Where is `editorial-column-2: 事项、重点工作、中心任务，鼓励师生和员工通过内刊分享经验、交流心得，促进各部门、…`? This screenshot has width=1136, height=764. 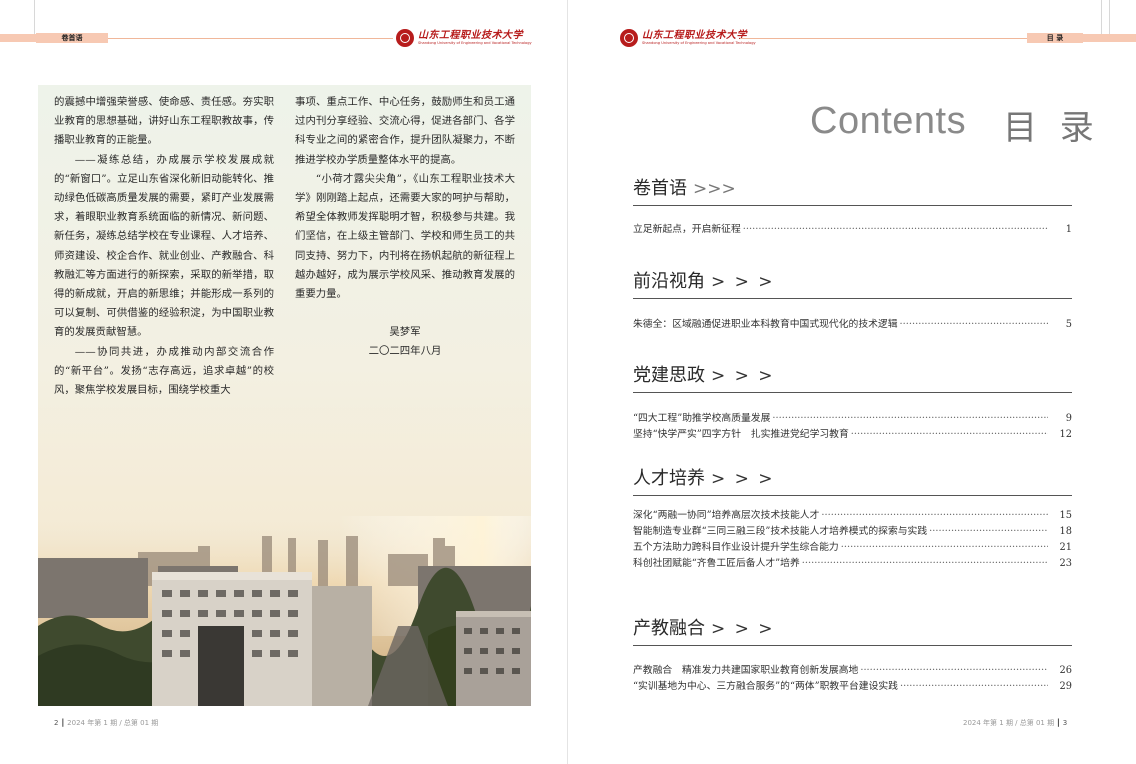 editorial-column-2: 事项、重点工作、中心任务，鼓励师生和员工通过内刊分享经验、交流心得，促进各部门、… is located at coordinates (405, 227).